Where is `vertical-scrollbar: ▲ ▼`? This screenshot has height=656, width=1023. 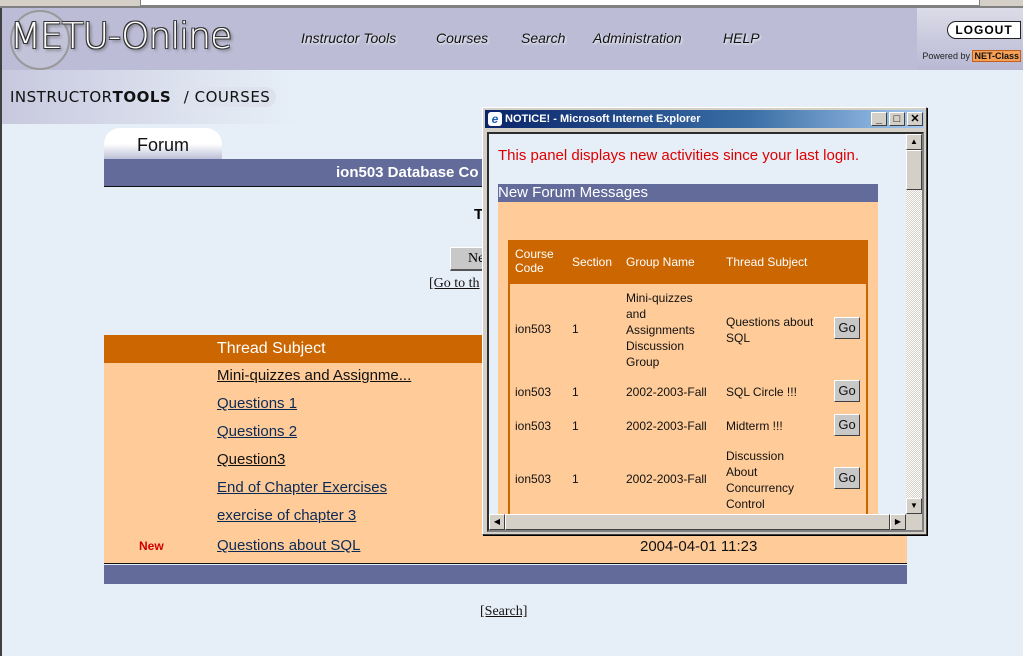
vertical-scrollbar: ▲ ▼ is located at coordinates (914, 324).